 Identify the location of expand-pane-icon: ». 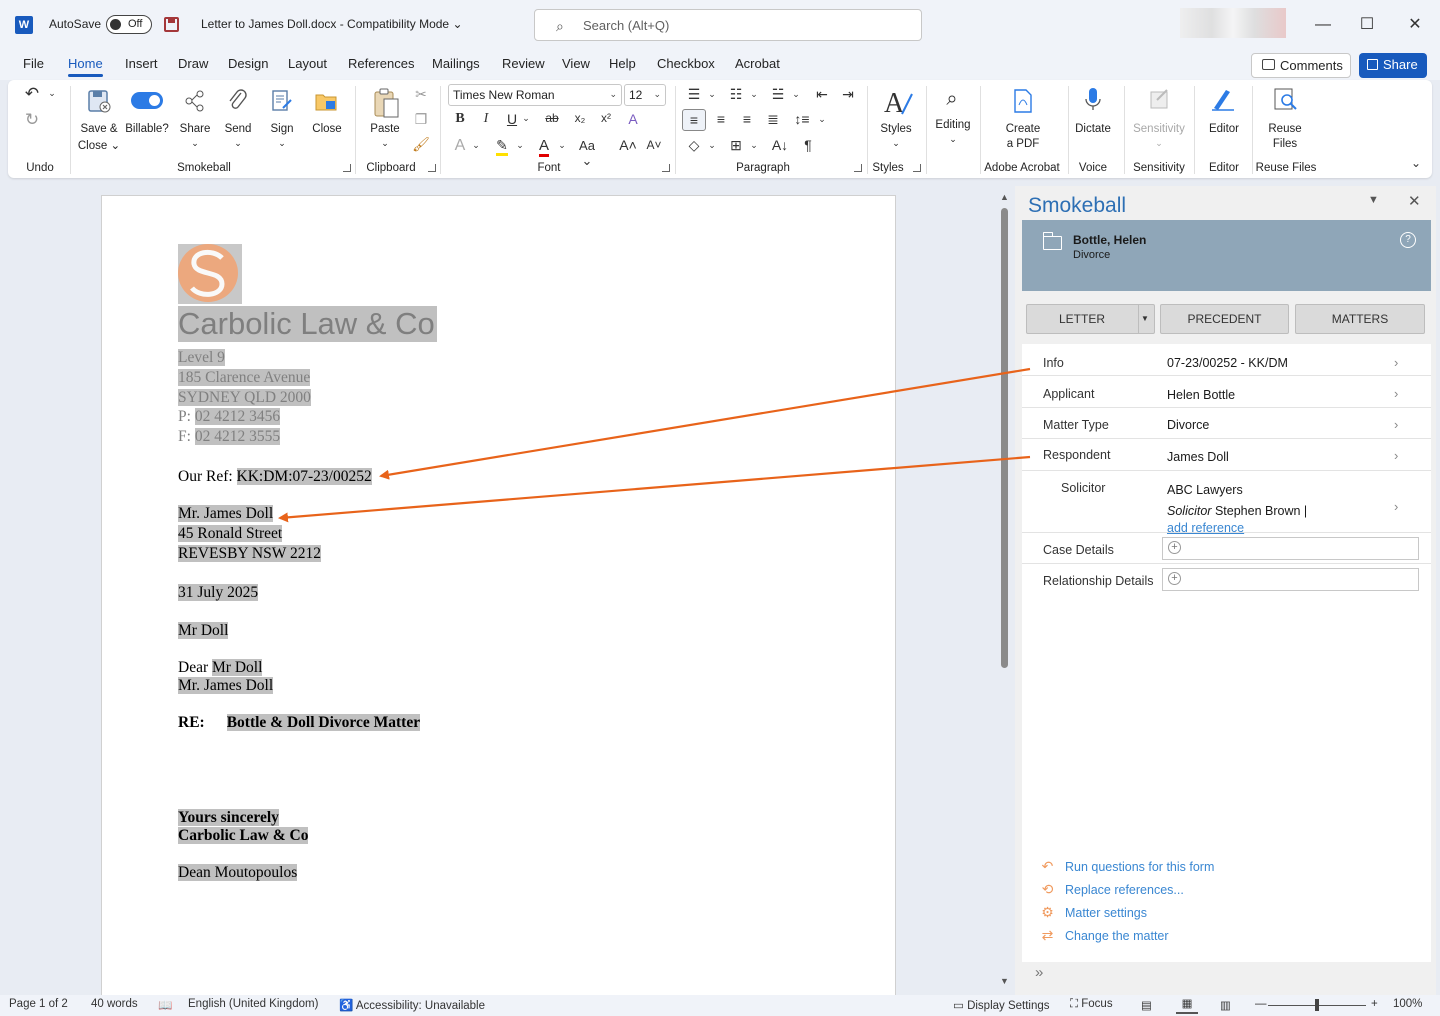
(1039, 972).